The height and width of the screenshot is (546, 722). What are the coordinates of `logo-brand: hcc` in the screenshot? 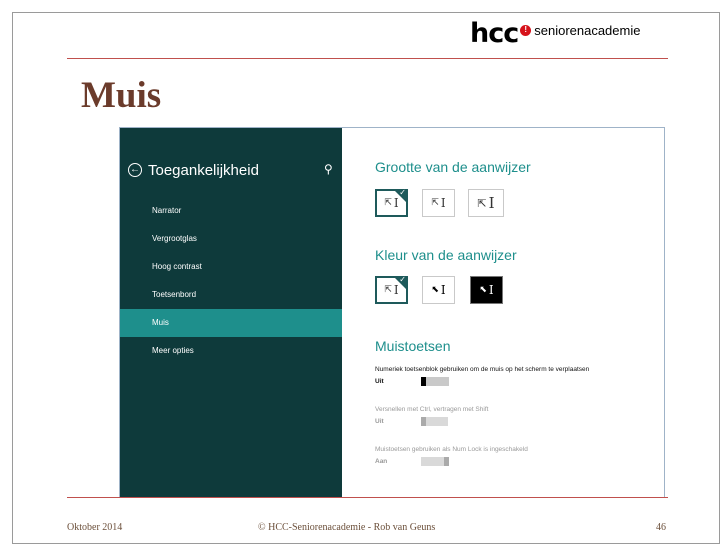 It's located at (494, 33).